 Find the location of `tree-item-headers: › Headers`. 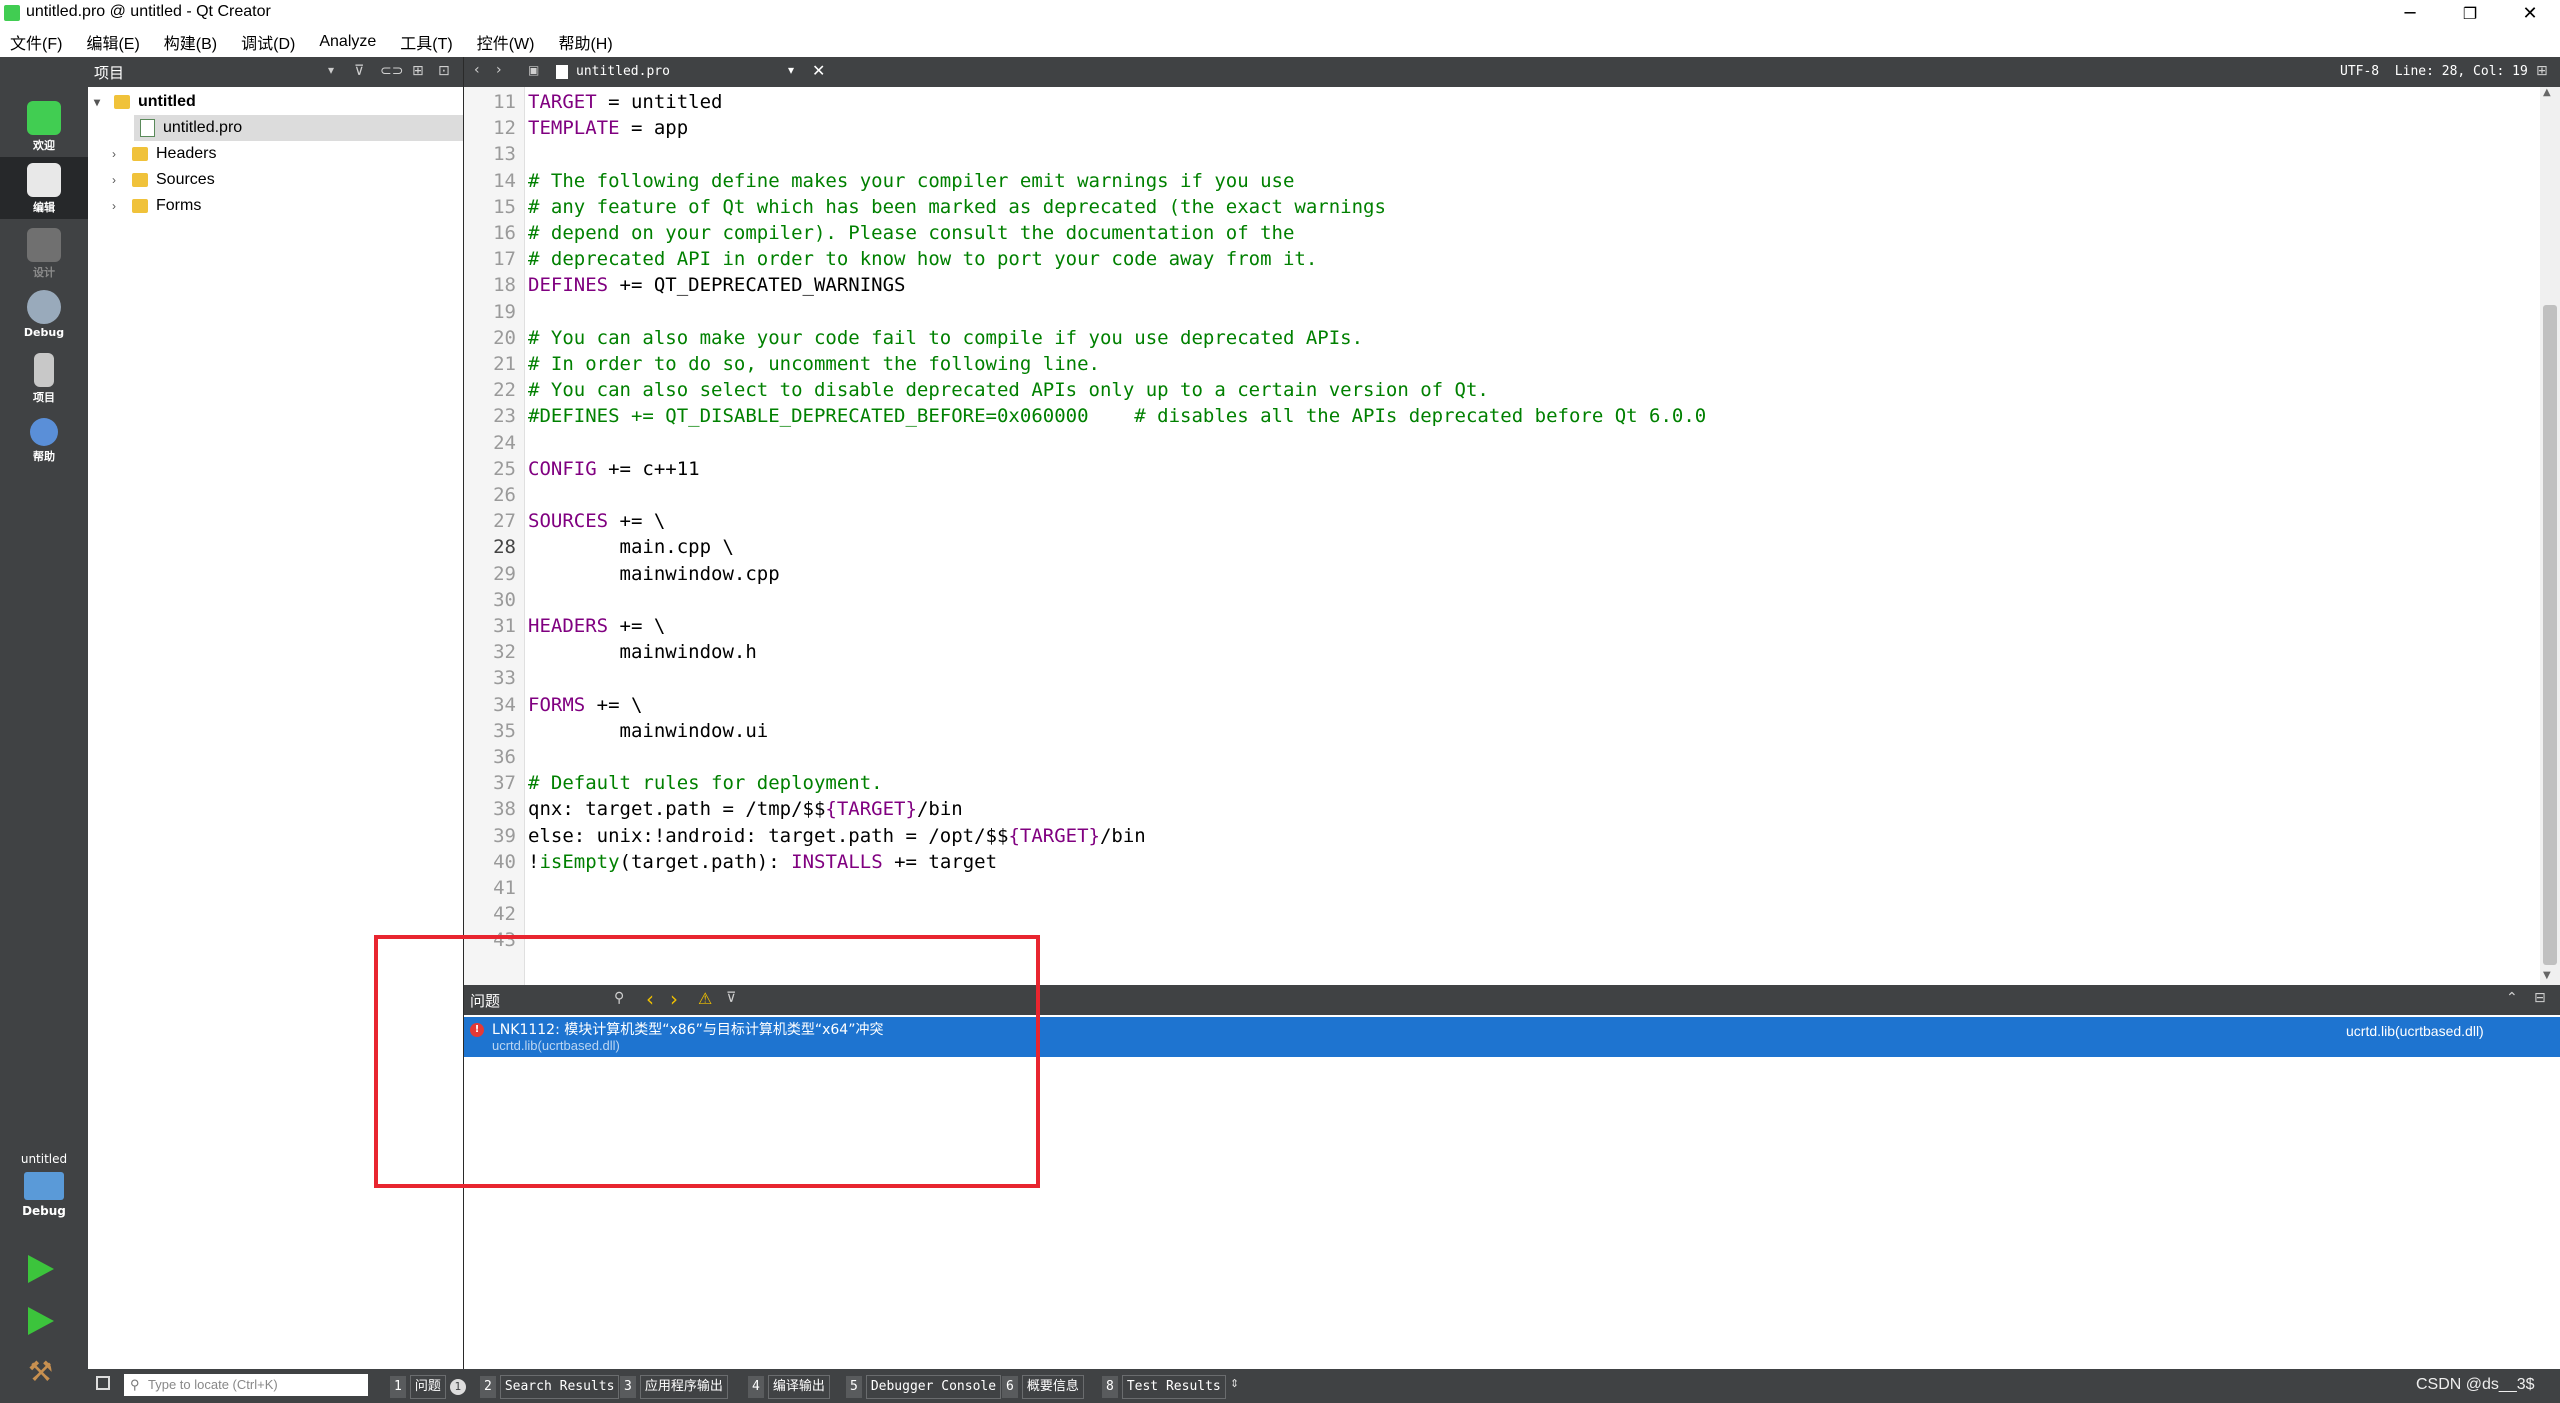

tree-item-headers: › Headers is located at coordinates (287, 154).